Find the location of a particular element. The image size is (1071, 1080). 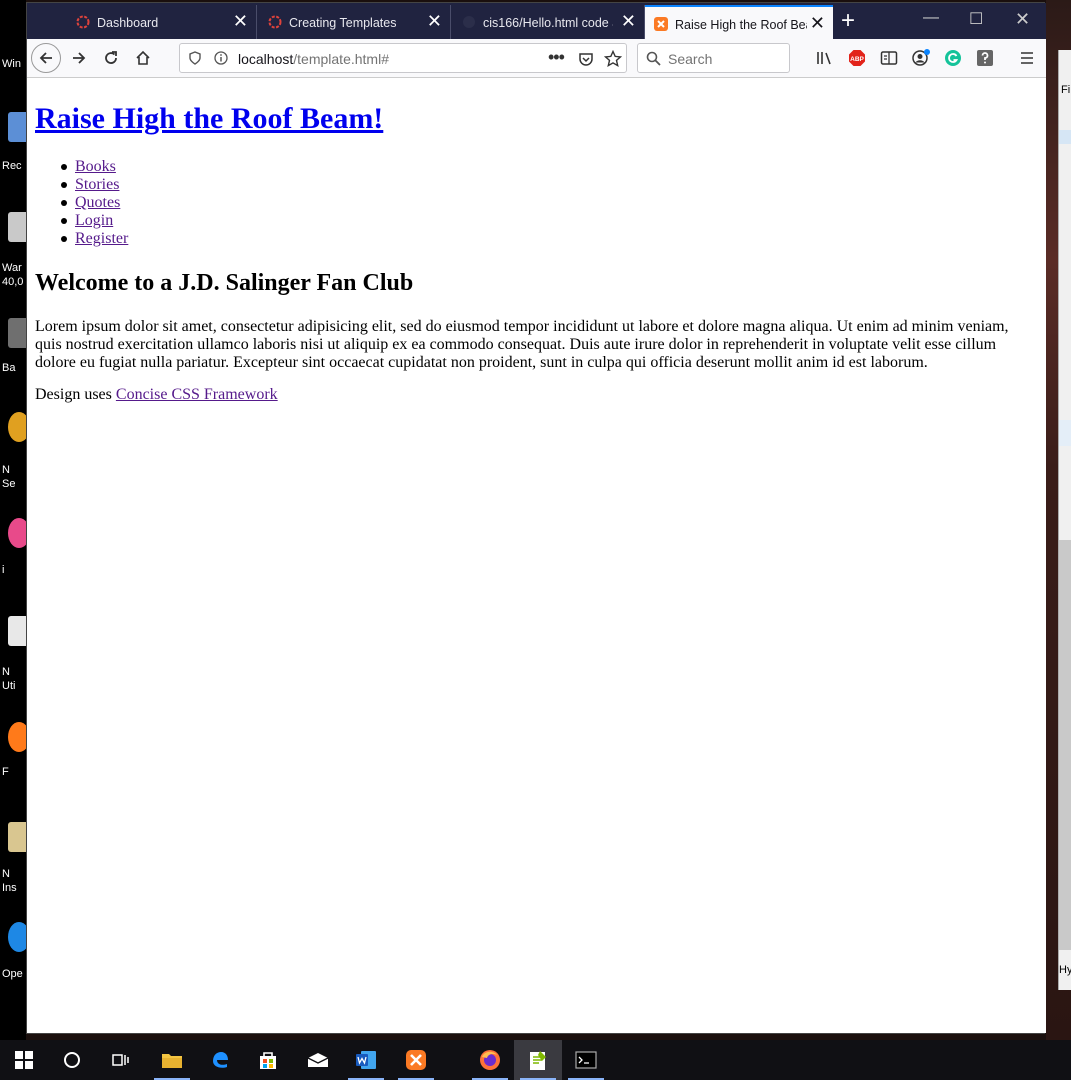

folder-icon is located at coordinates (172, 1061).